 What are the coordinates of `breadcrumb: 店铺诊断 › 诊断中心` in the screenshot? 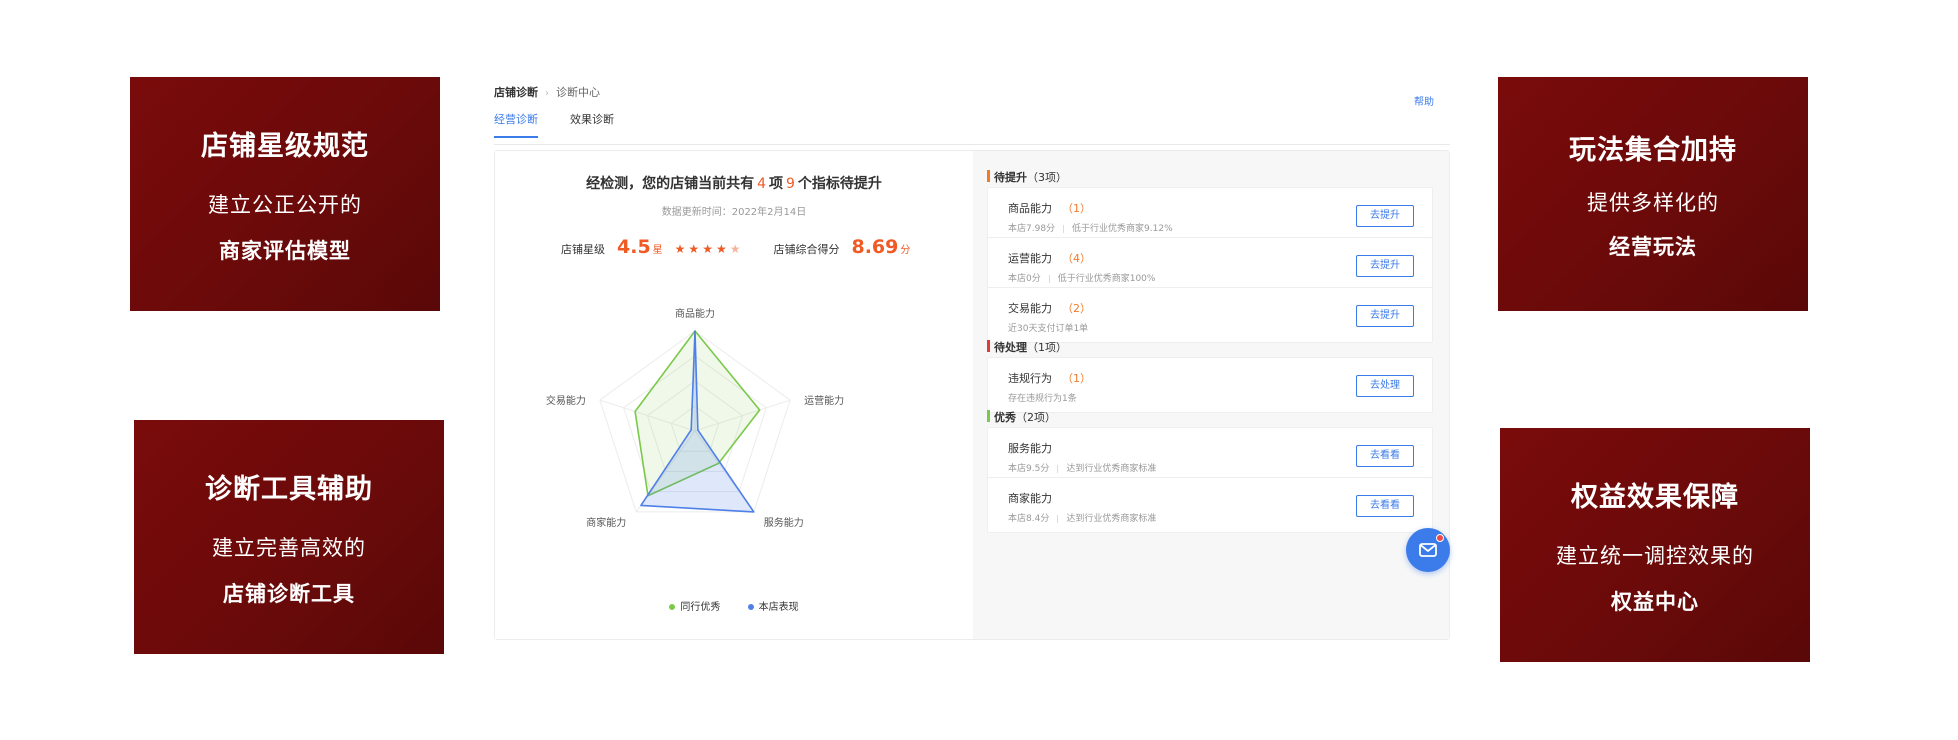 It's located at (547, 92).